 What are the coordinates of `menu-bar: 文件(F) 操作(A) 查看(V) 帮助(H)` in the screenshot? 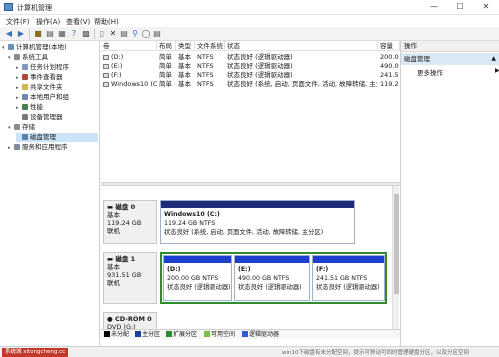 It's located at (249, 21).